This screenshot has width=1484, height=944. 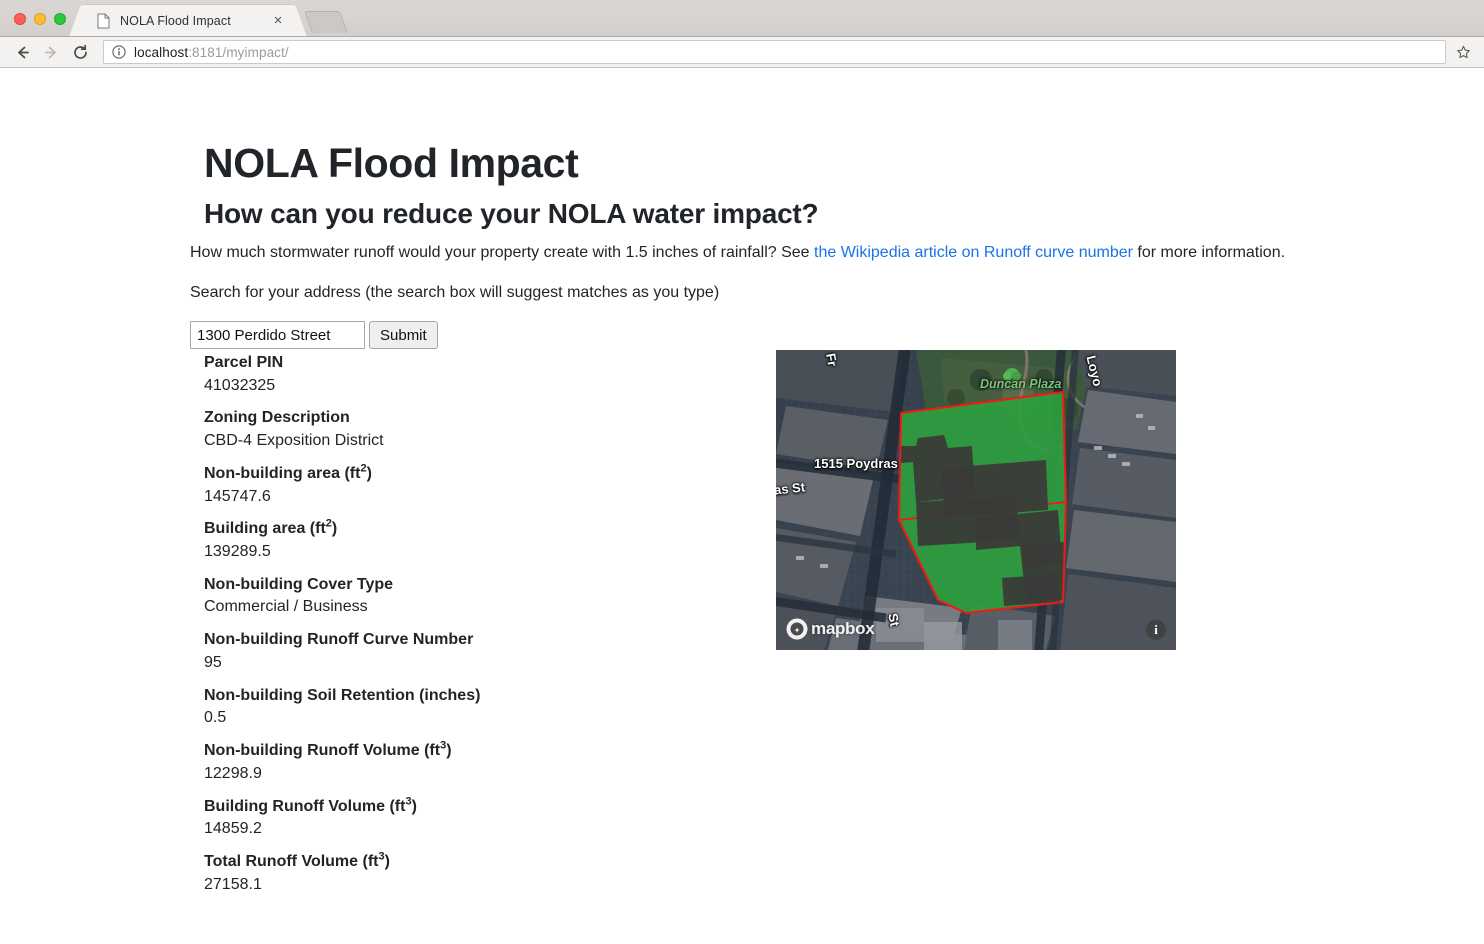 What do you see at coordinates (240, 385) in the screenshot?
I see `result-field-value: 41032325` at bounding box center [240, 385].